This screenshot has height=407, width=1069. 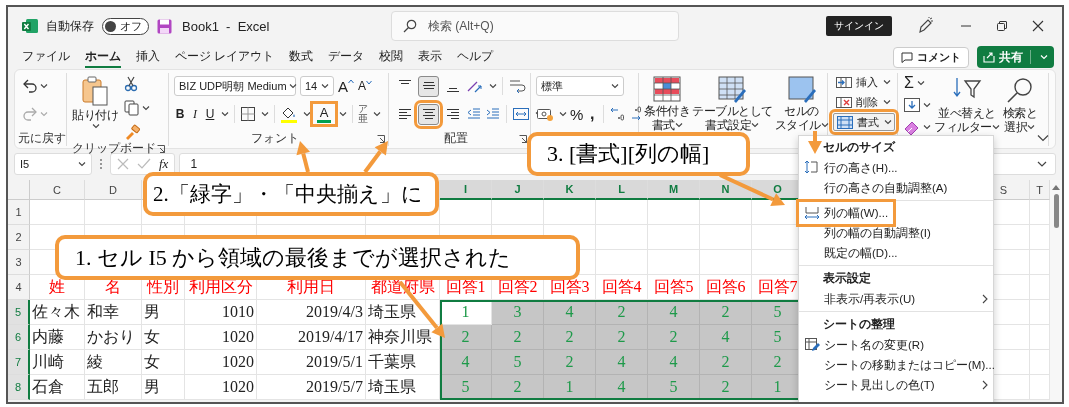 What do you see at coordinates (113, 337) in the screenshot?
I see `cell: かおり` at bounding box center [113, 337].